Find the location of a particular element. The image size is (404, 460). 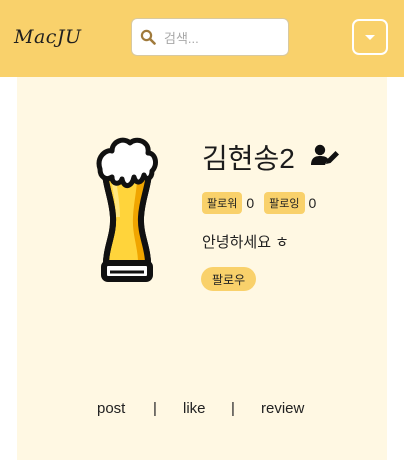

follow-button: 팔로우 is located at coordinates (229, 279).